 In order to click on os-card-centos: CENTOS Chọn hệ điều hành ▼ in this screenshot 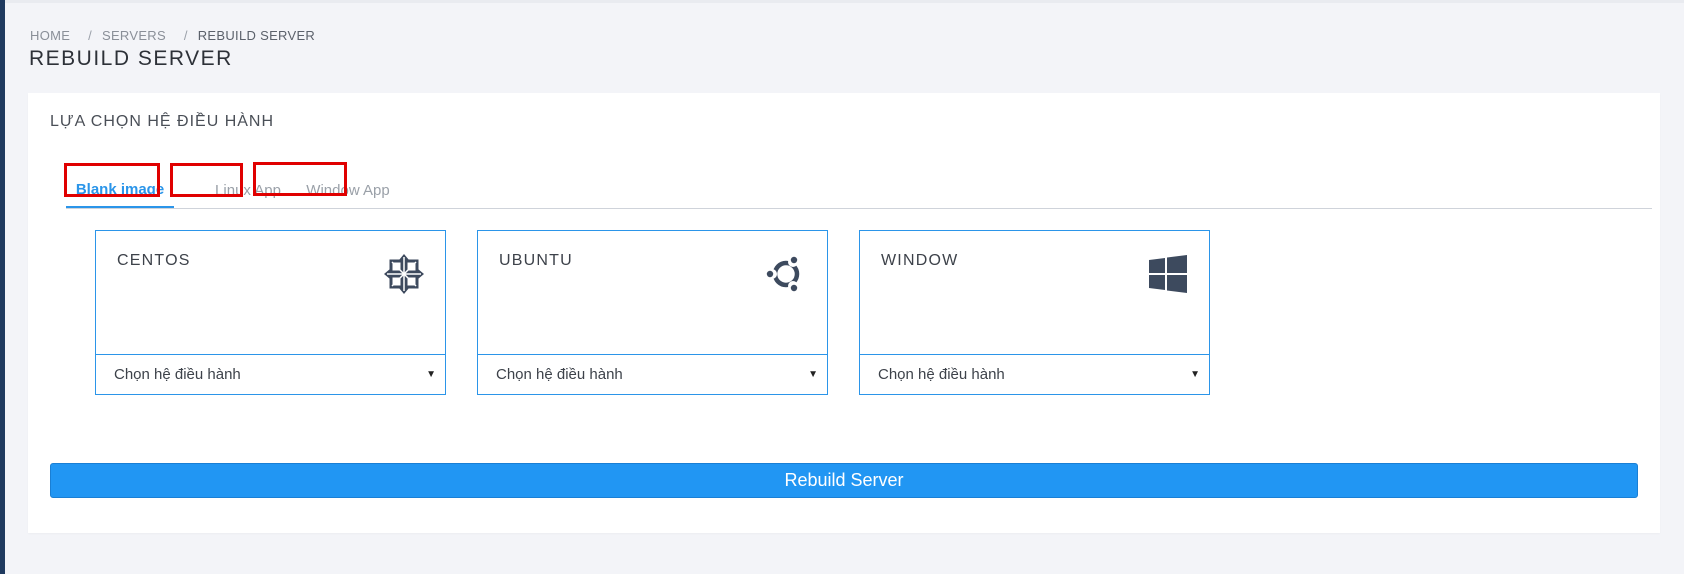, I will do `click(270, 312)`.